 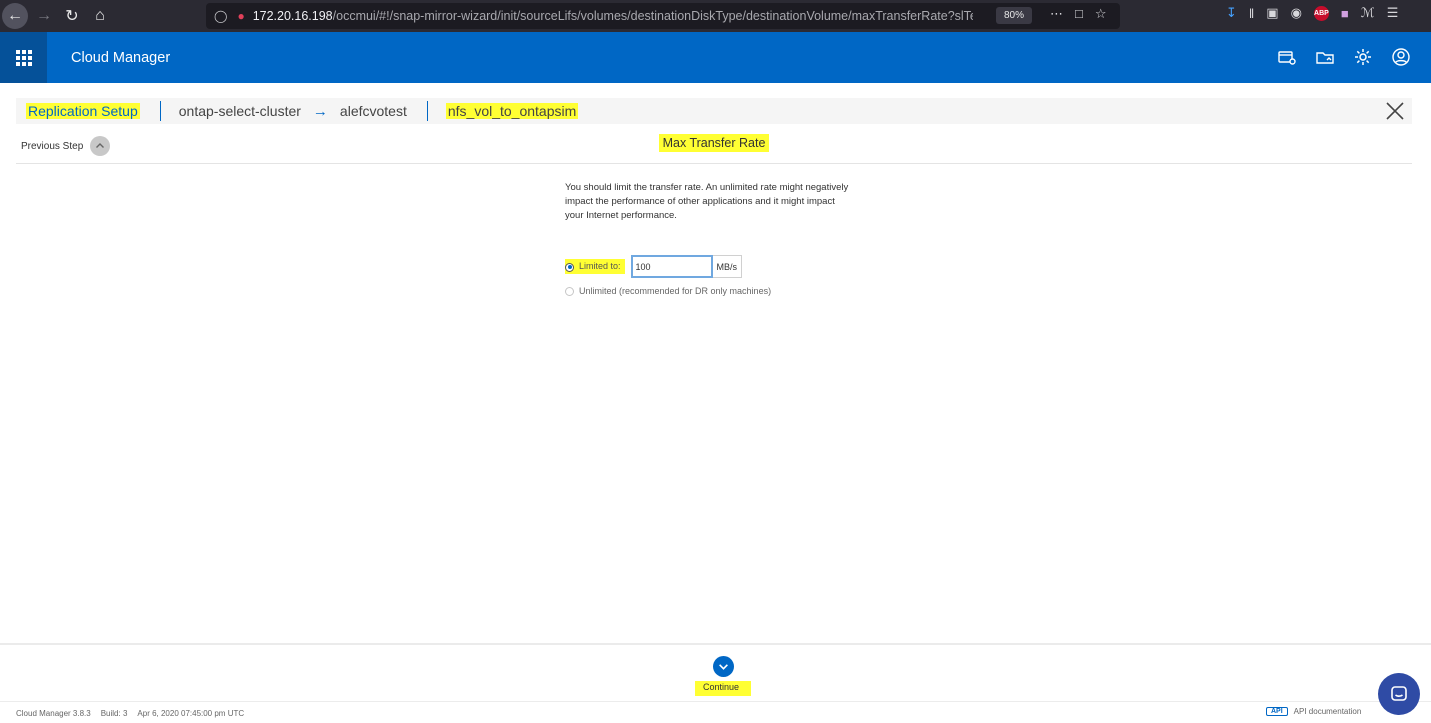 I want to click on menu-icon: ☰, so click(x=1393, y=13).